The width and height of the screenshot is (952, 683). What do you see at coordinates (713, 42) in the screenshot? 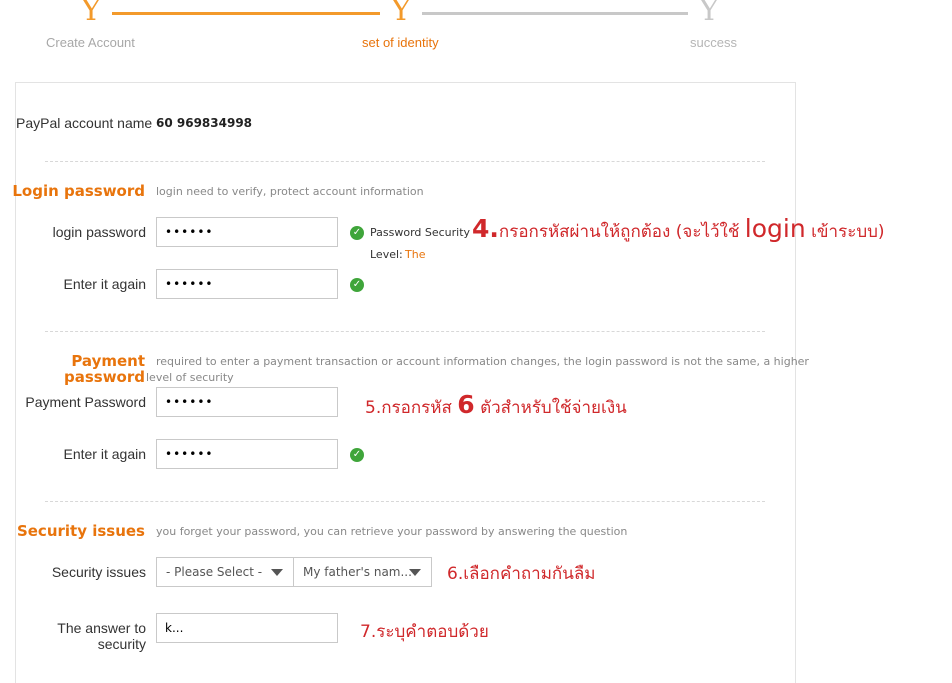
I see `step-3-label: success` at bounding box center [713, 42].